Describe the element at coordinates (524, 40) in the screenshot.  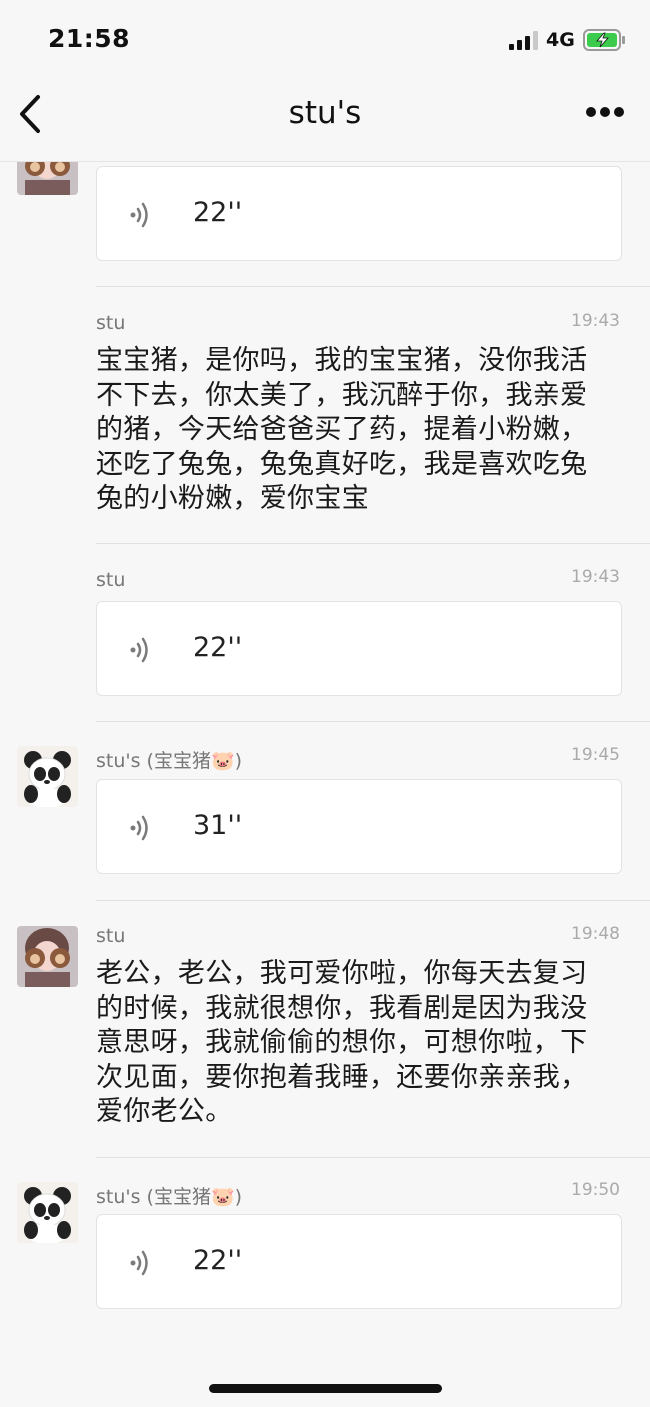
I see `signal-strength-icon` at that location.